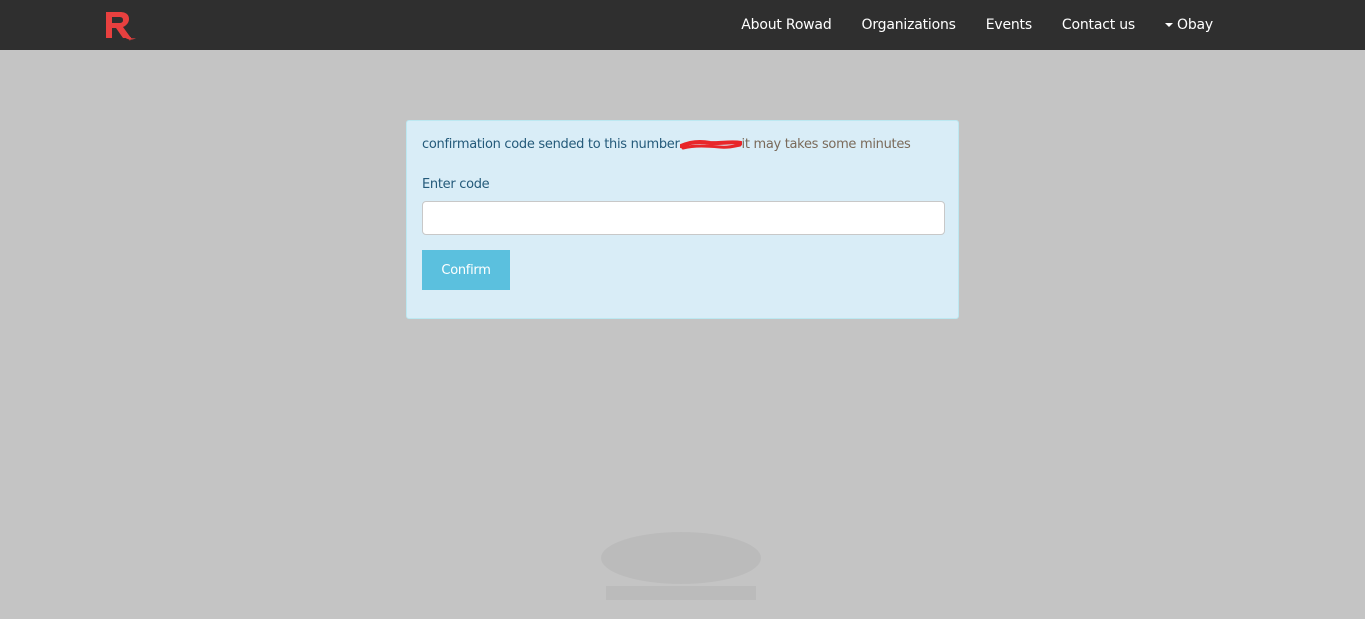 The image size is (1365, 619). Describe the element at coordinates (1169, 25) in the screenshot. I see `caret-down-icon` at that location.